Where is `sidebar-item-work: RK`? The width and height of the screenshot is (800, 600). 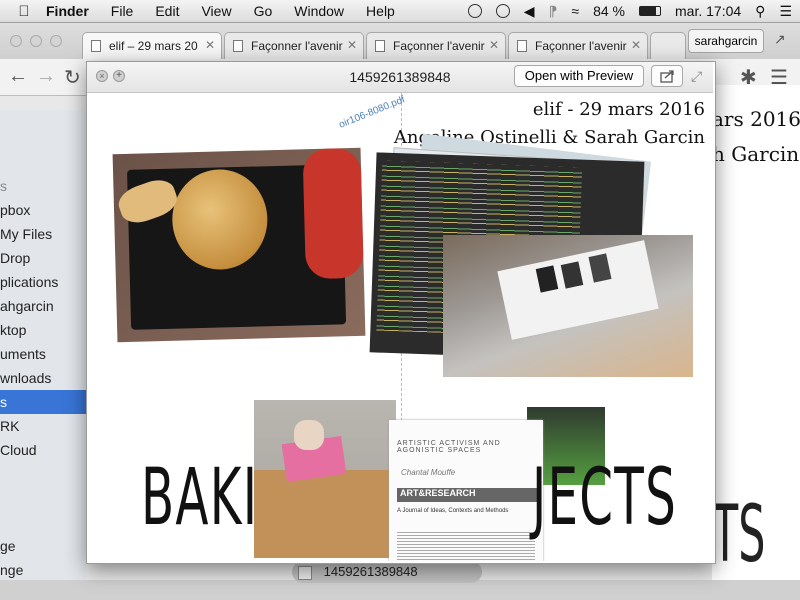 sidebar-item-work: RK is located at coordinates (9, 426).